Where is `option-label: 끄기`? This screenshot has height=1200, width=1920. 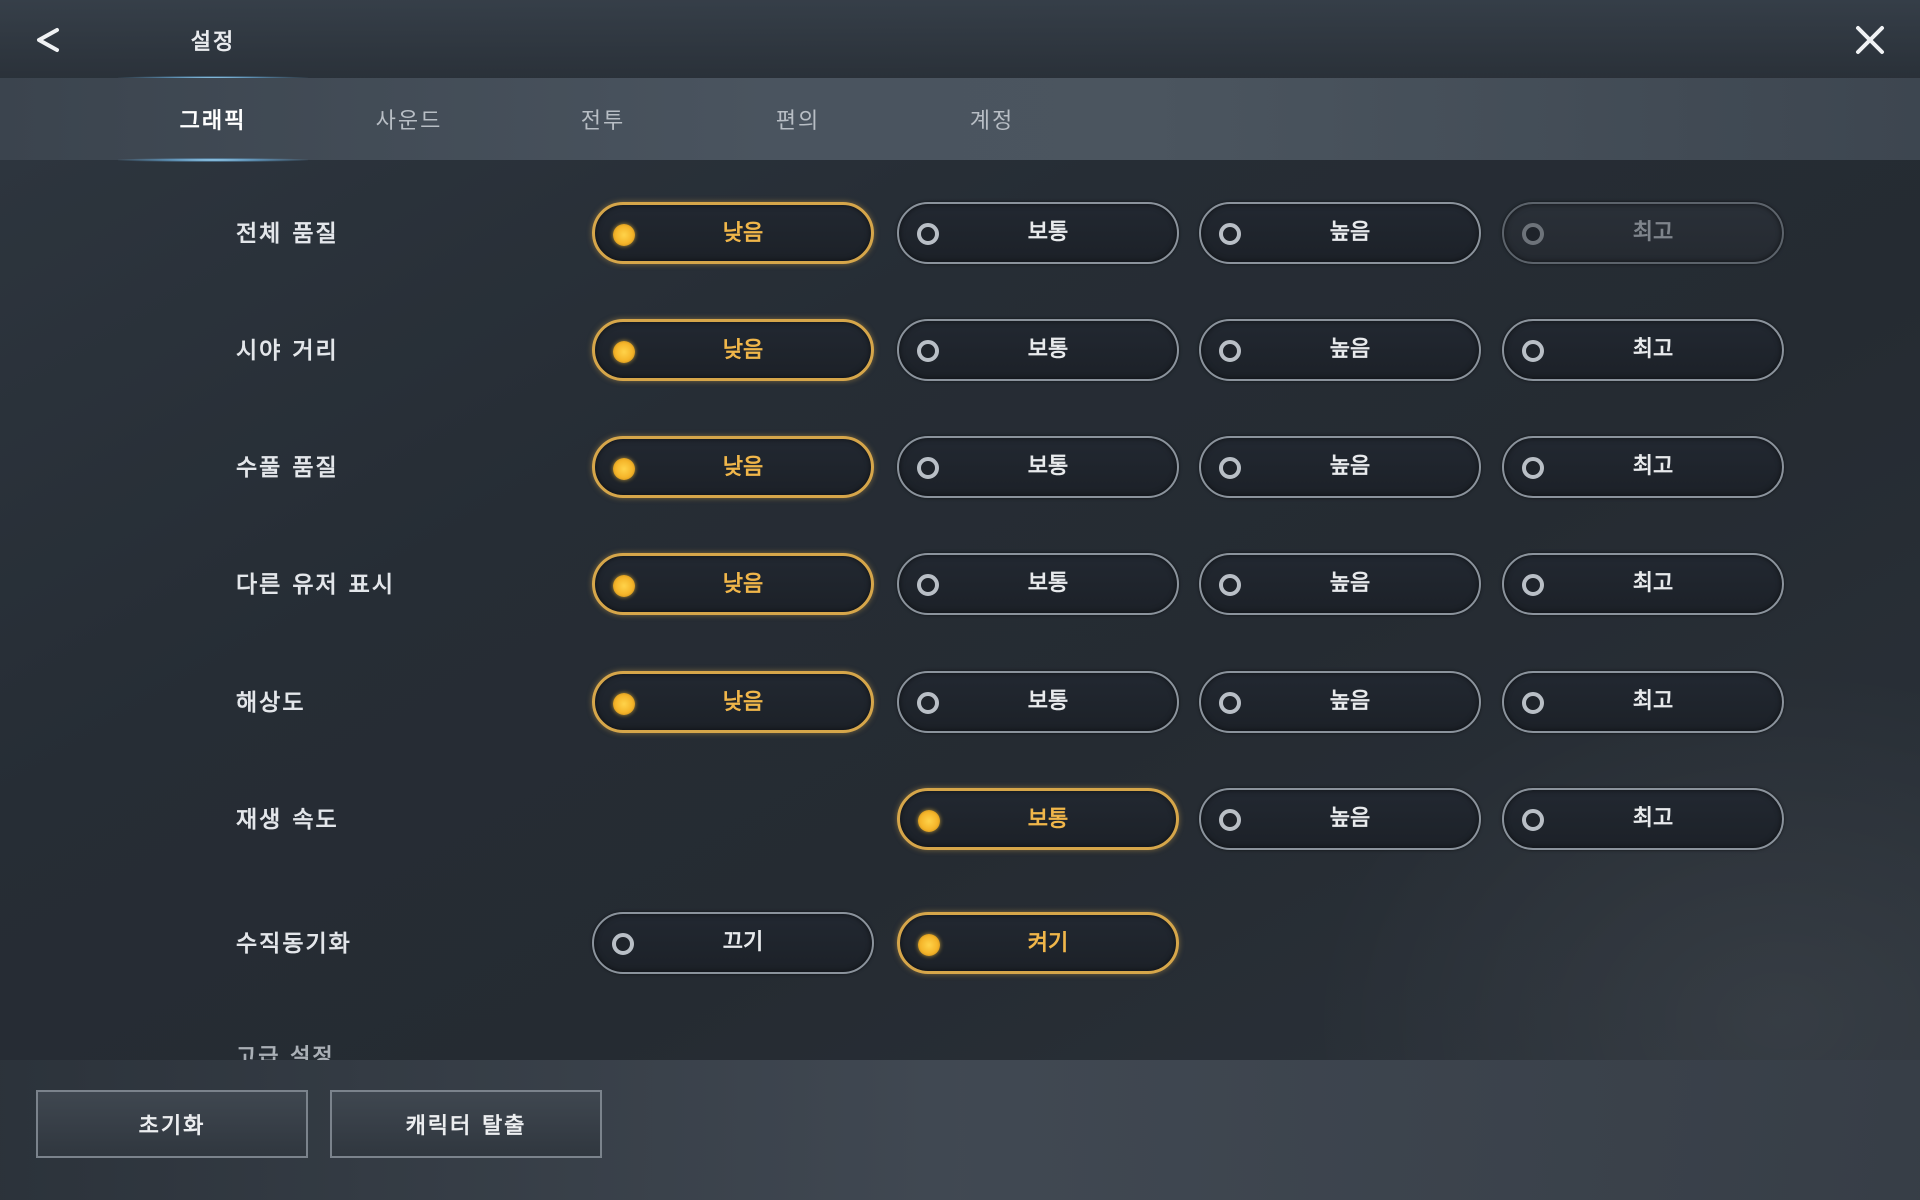 option-label: 끄기 is located at coordinates (743, 942).